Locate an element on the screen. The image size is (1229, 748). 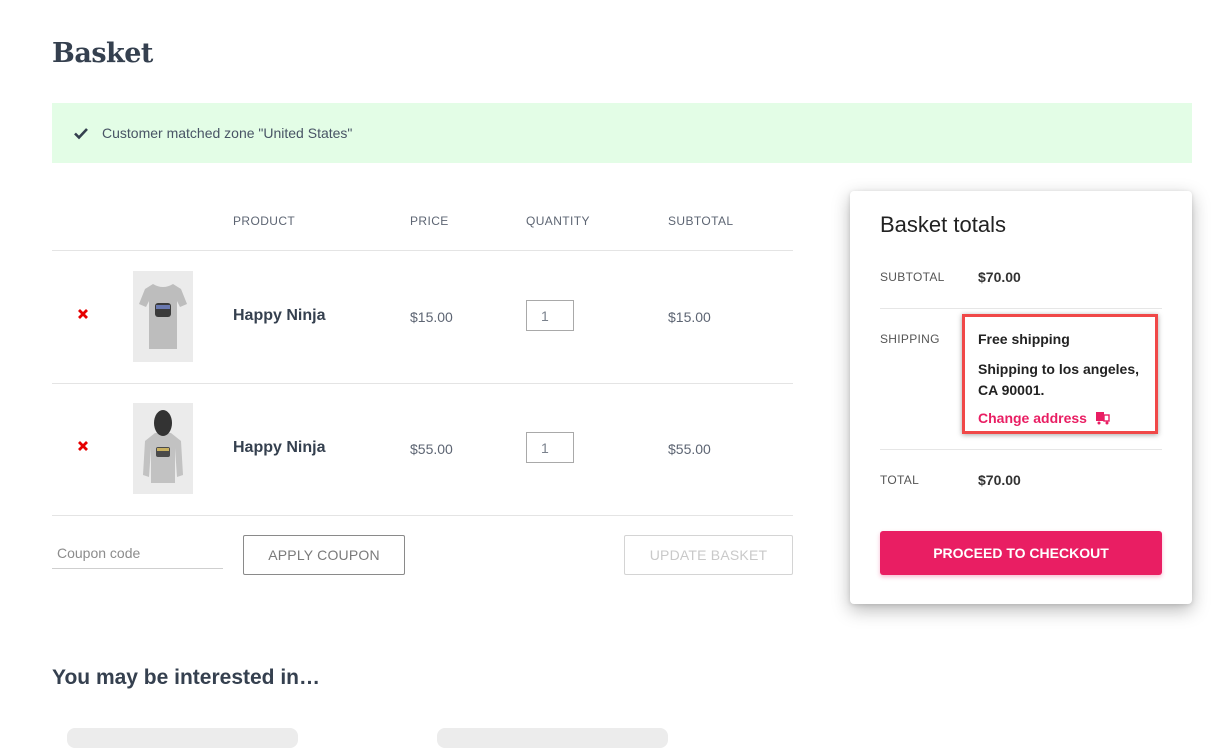
subtotal-label: SUBTOTAL is located at coordinates (912, 277).